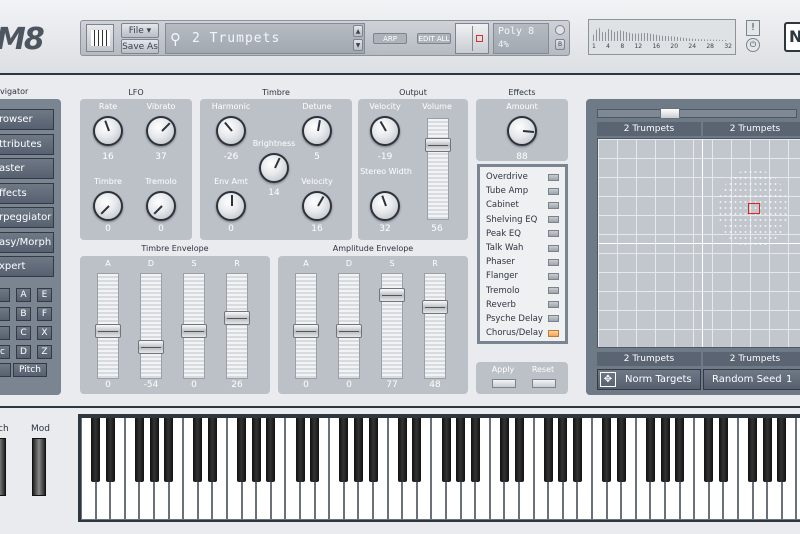 This screenshot has width=800, height=534. What do you see at coordinates (504, 383) in the screenshot?
I see `apply-button` at bounding box center [504, 383].